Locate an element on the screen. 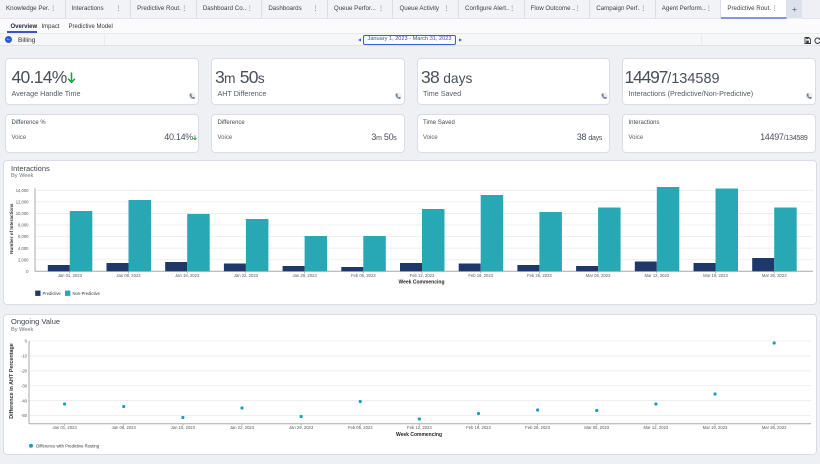  svg-text: -30 is located at coordinates (24, 385).